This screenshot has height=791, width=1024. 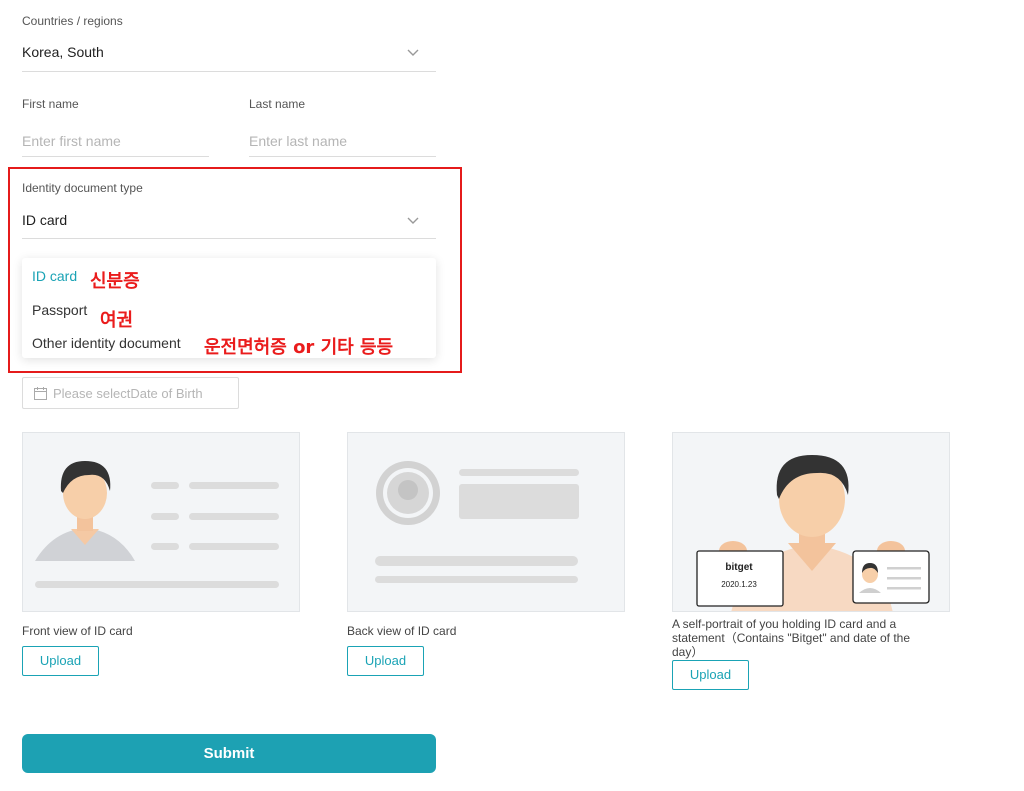 What do you see at coordinates (413, 52) in the screenshot?
I see `chevron-down-icon` at bounding box center [413, 52].